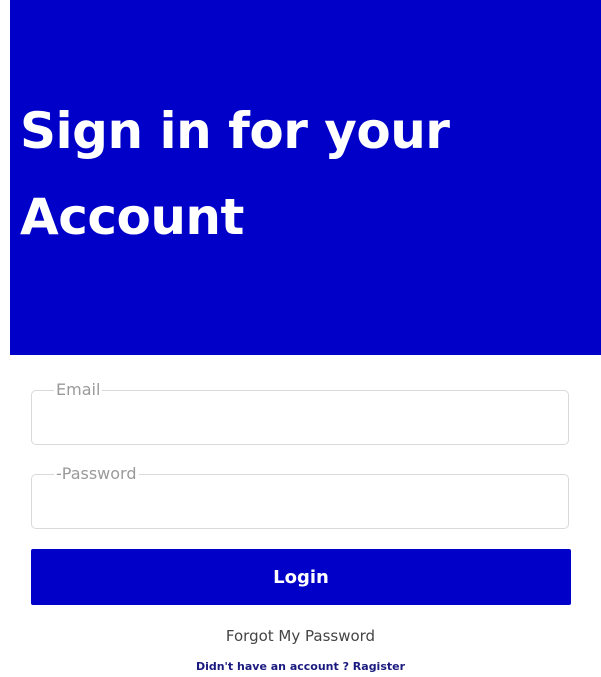  I want to click on page-title-line-1: Sign in for your, so click(235, 131).